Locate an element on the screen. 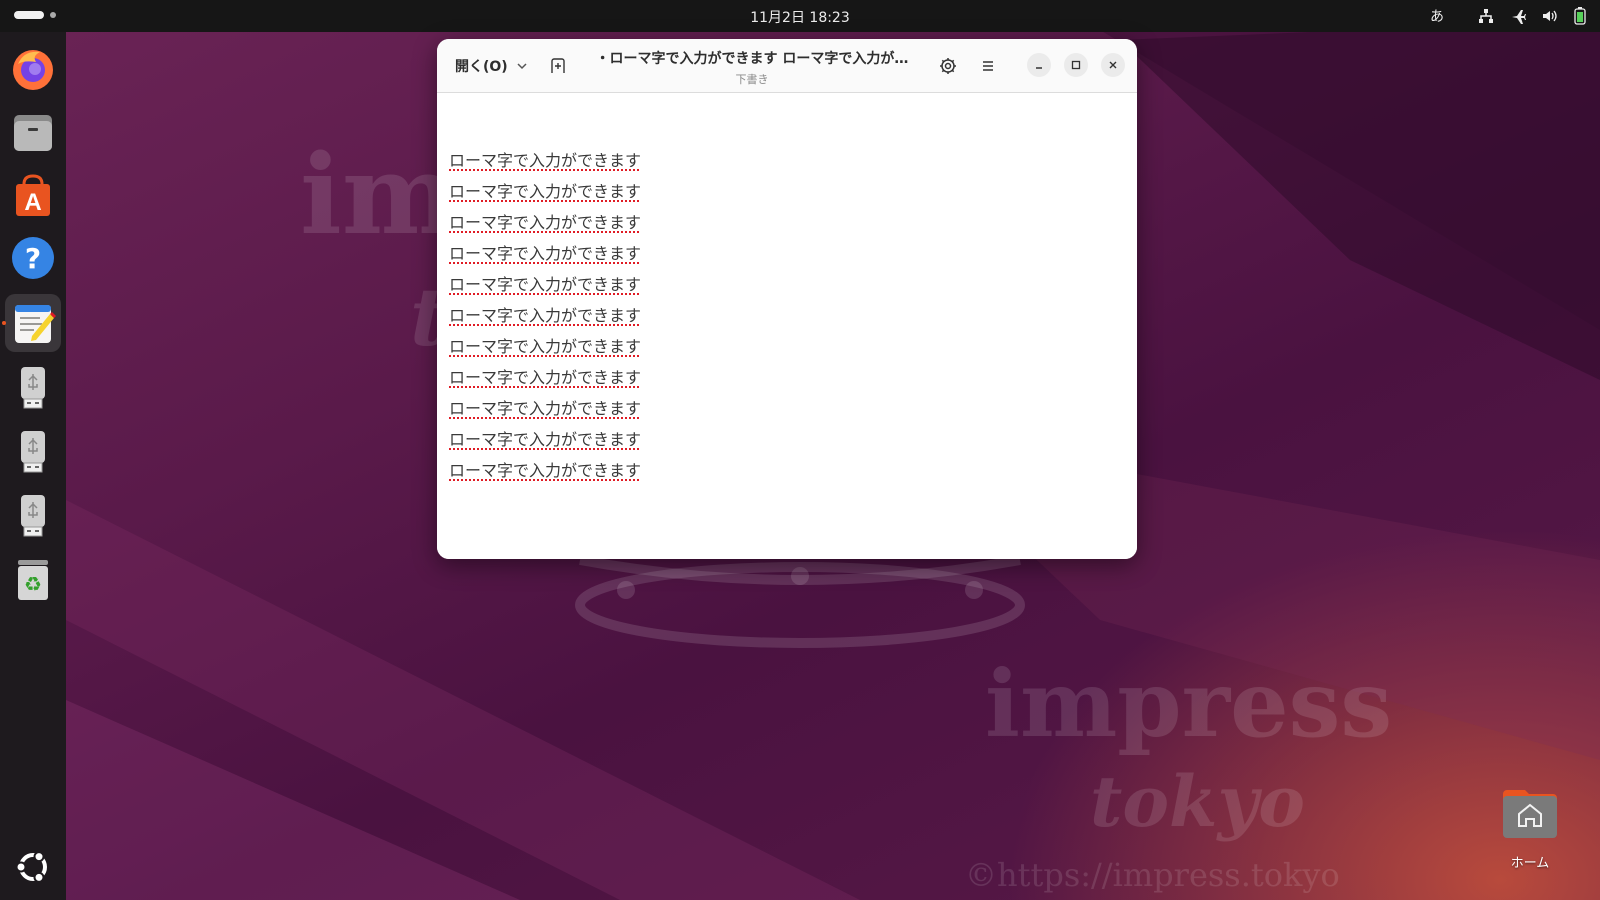  dock-item-files is located at coordinates (33, 132).